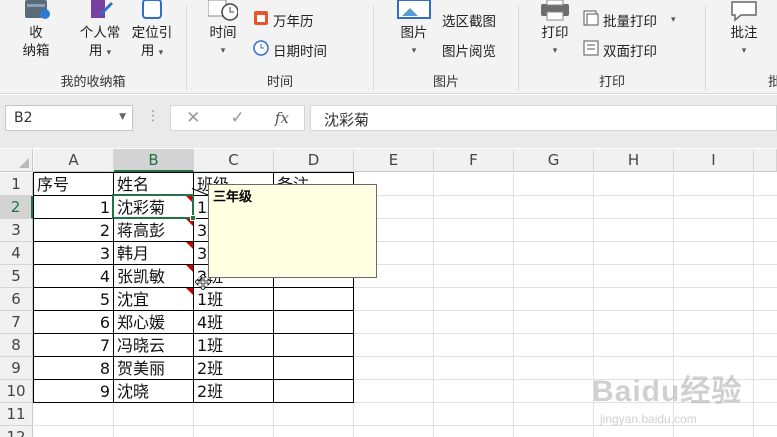 The height and width of the screenshot is (437, 777). I want to click on personal-button: 个人常 用 ▾, so click(100, 31).